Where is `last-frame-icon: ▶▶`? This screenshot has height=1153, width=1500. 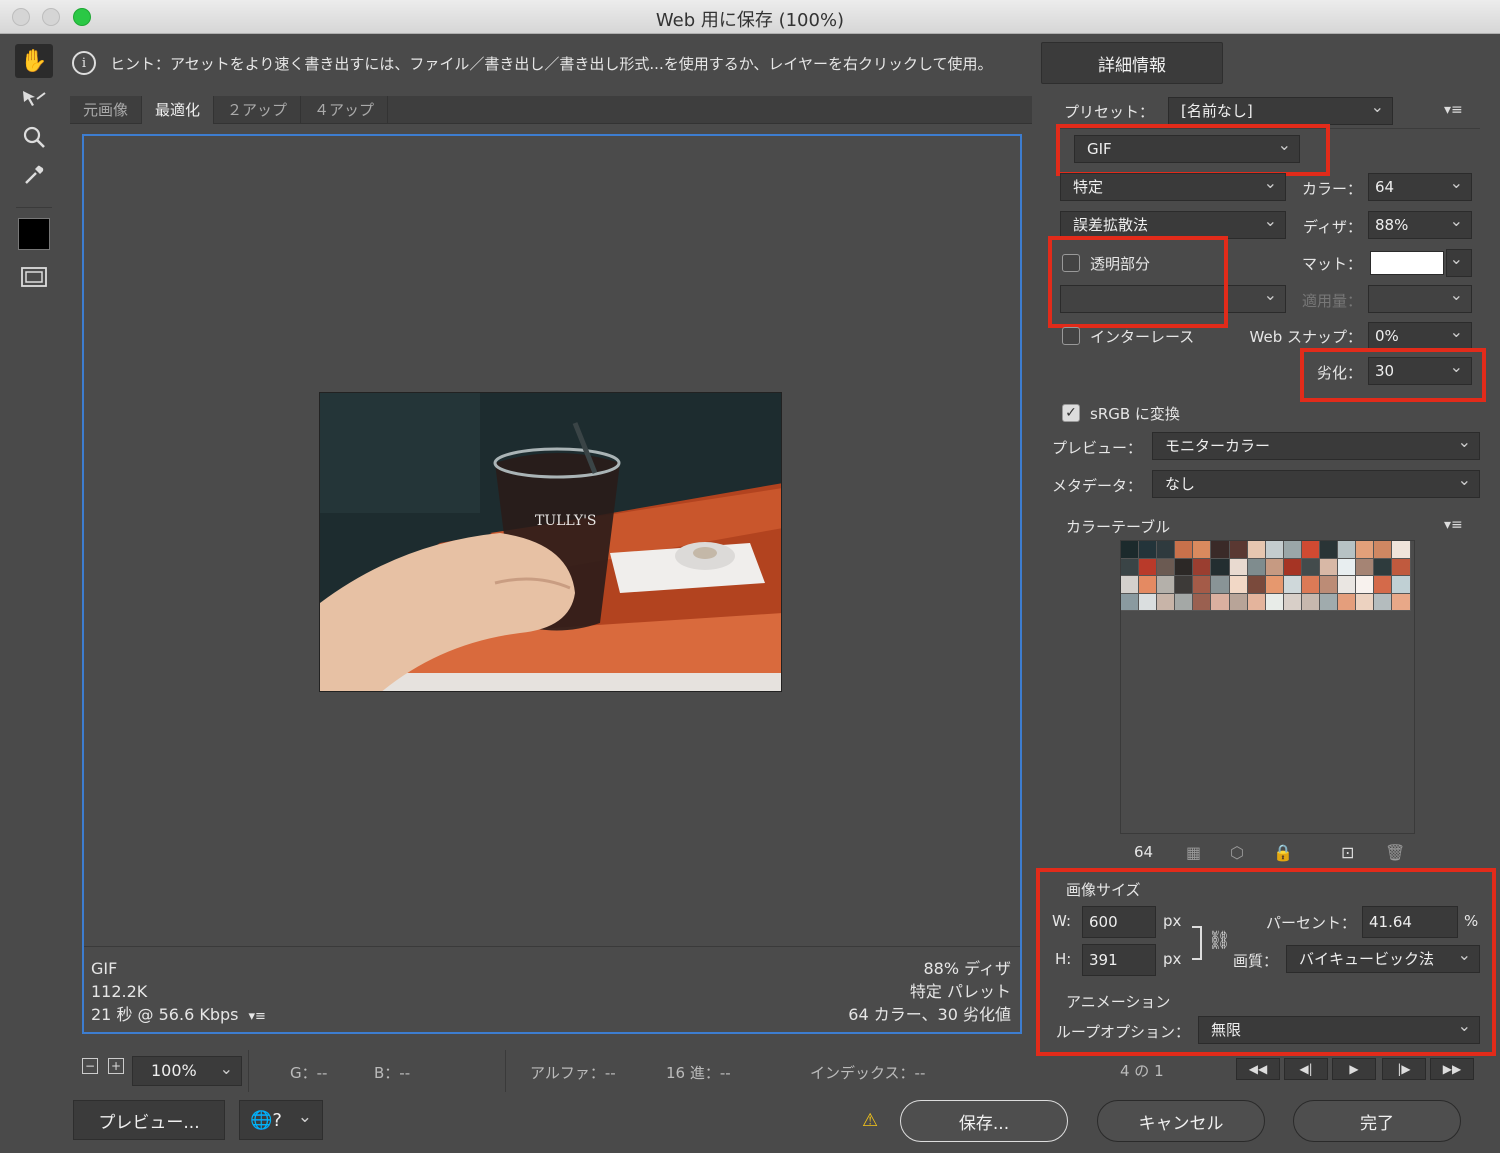
last-frame-icon: ▶▶ is located at coordinates (1452, 1069).